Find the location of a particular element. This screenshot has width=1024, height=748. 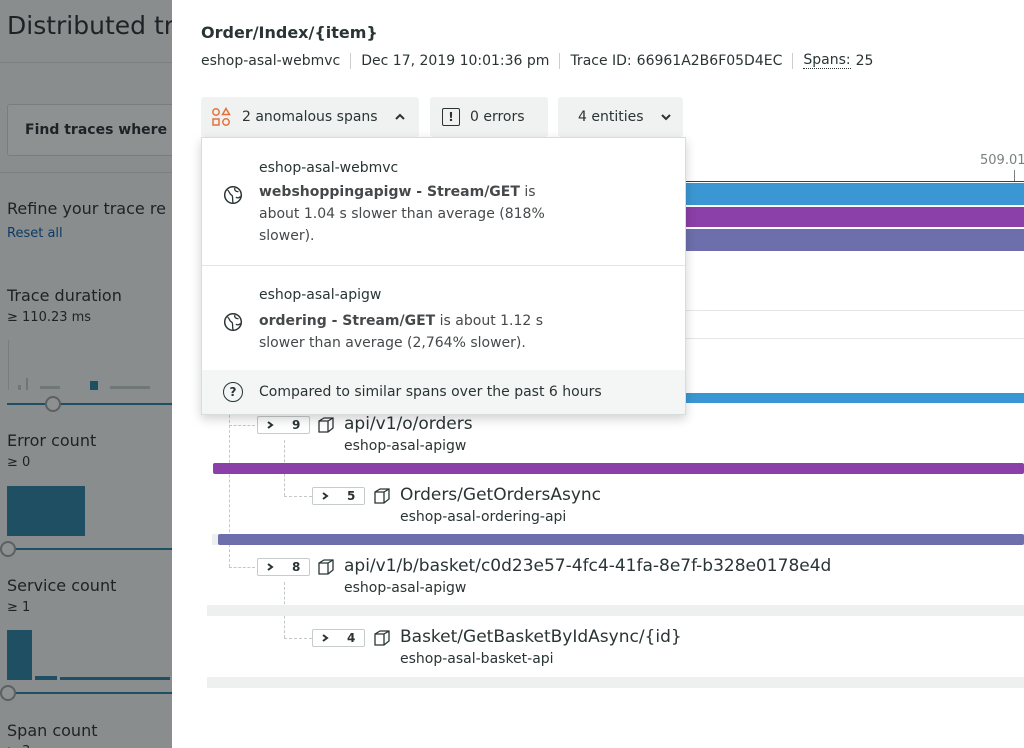

expand-span-button: 9 is located at coordinates (283, 425).